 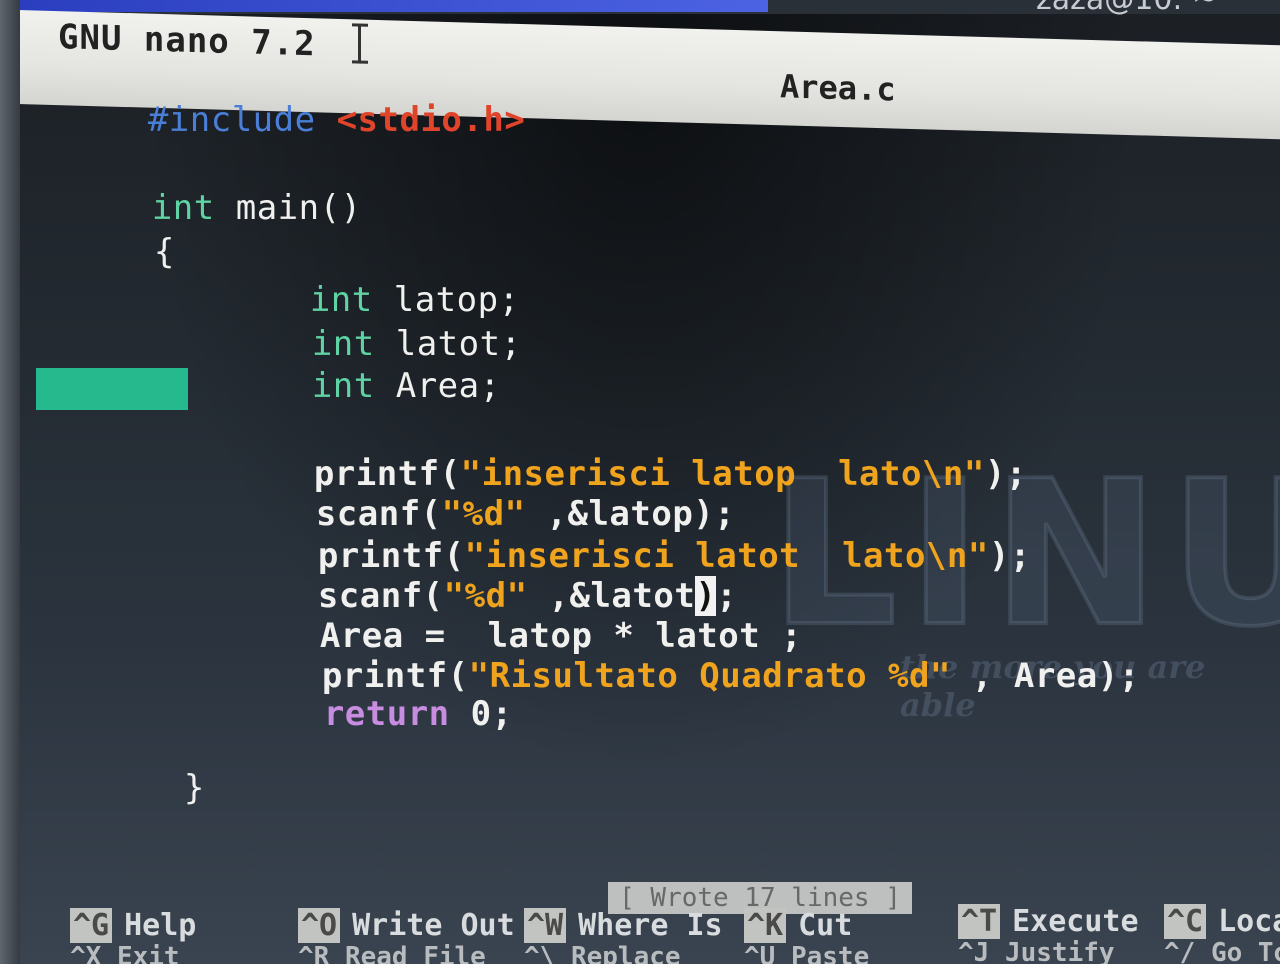 What do you see at coordinates (231, 120) in the screenshot?
I see `preprocessor-include: #include` at bounding box center [231, 120].